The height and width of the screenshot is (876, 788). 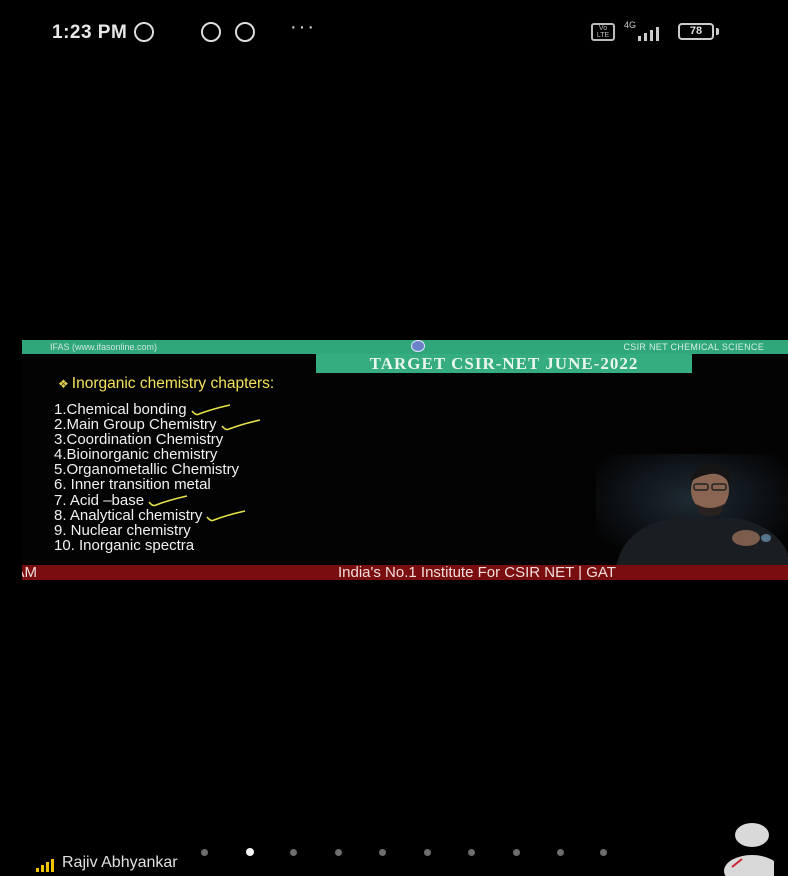 I want to click on list-item: 1.Chemical bonding, so click(x=158, y=409).